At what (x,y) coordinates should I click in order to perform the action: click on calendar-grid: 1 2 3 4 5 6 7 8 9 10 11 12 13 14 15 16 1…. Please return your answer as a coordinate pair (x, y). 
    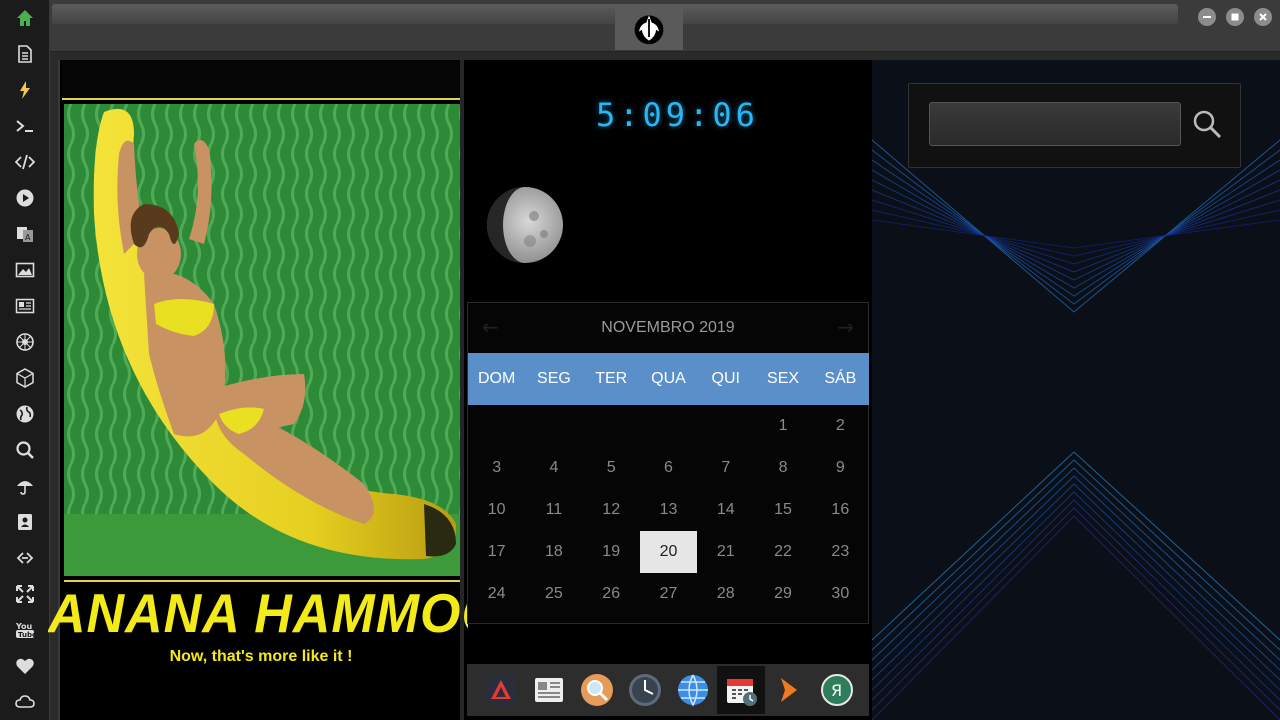
    Looking at the image, I should click on (668, 510).